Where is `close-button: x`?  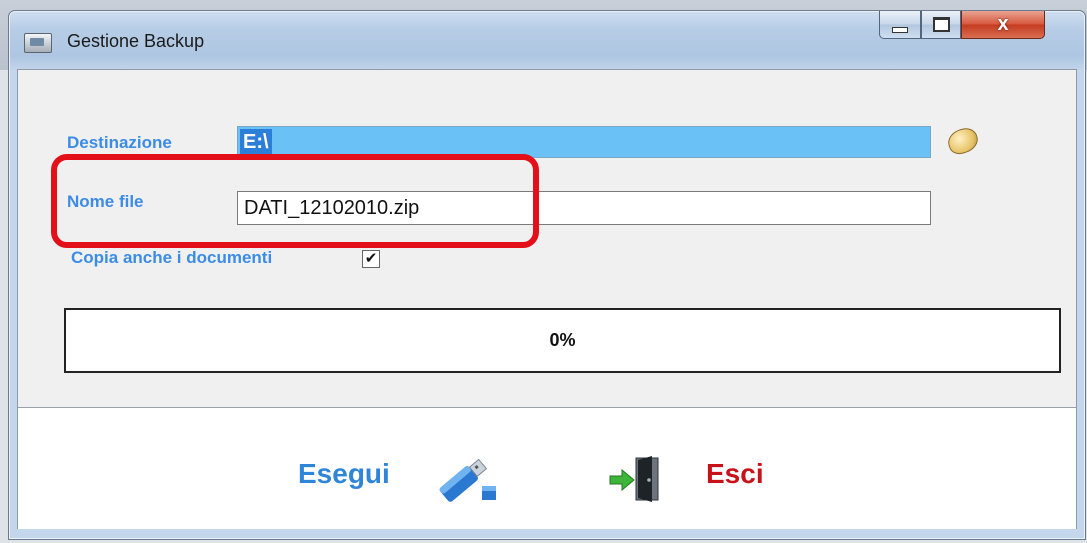 close-button: x is located at coordinates (1003, 25).